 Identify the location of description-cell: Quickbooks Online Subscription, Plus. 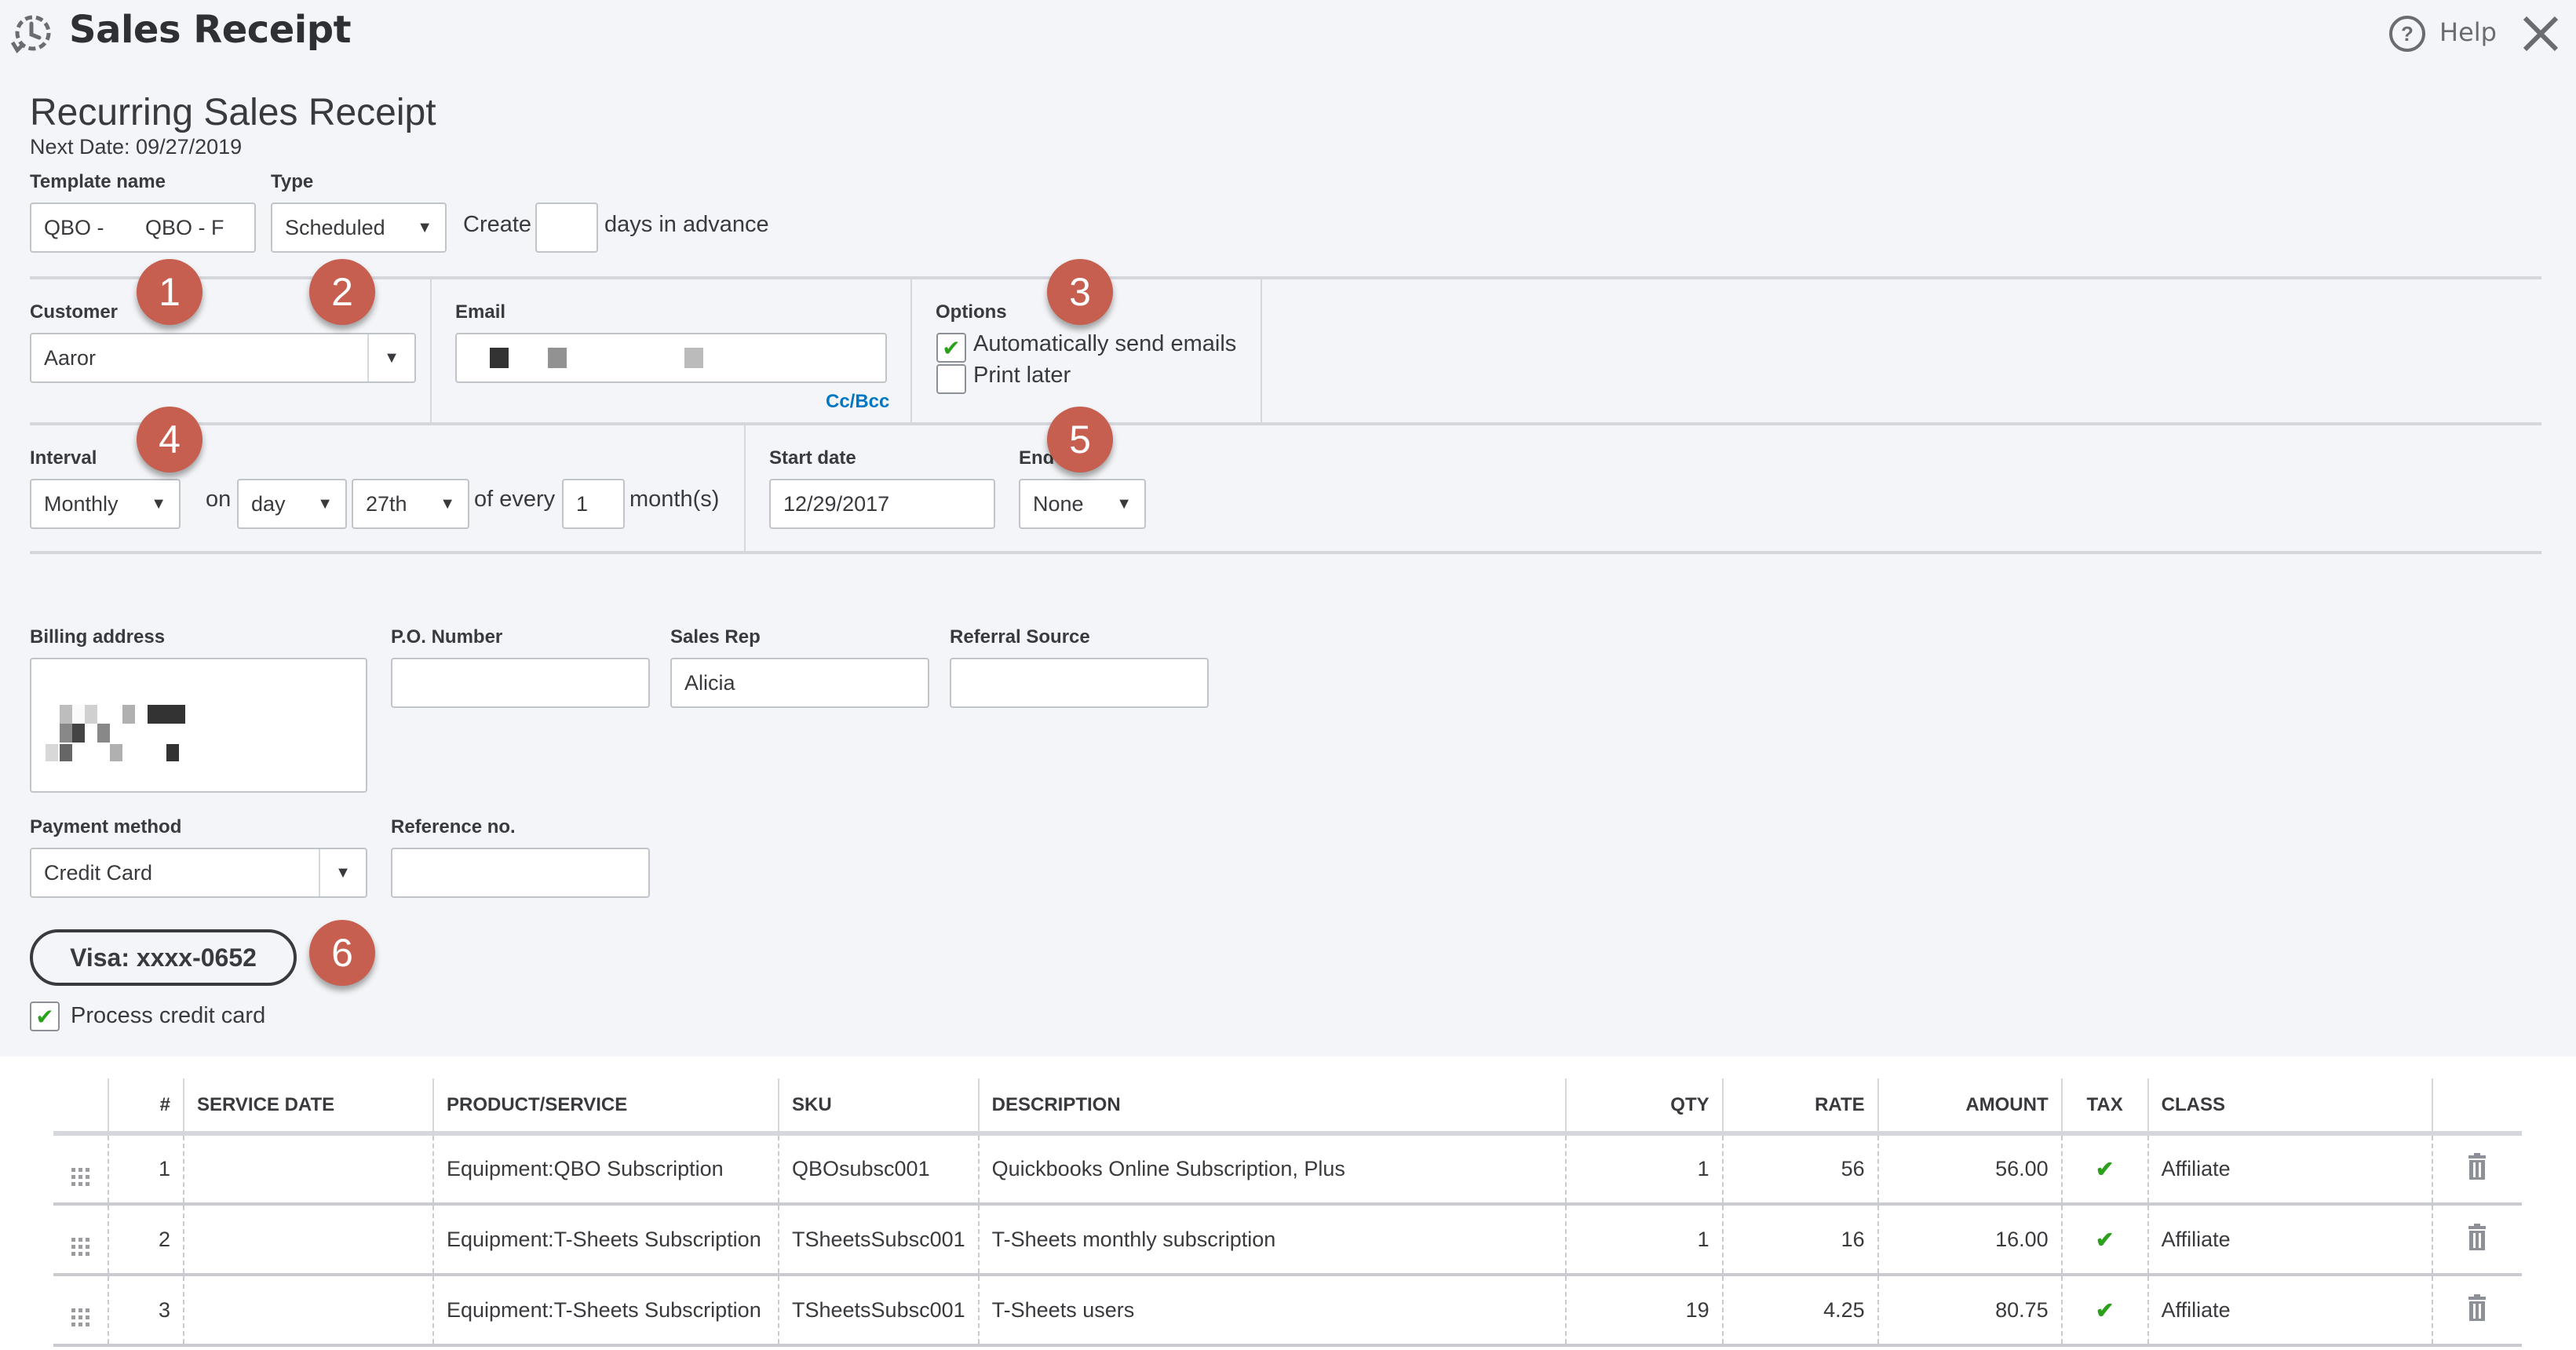
(1271, 1169).